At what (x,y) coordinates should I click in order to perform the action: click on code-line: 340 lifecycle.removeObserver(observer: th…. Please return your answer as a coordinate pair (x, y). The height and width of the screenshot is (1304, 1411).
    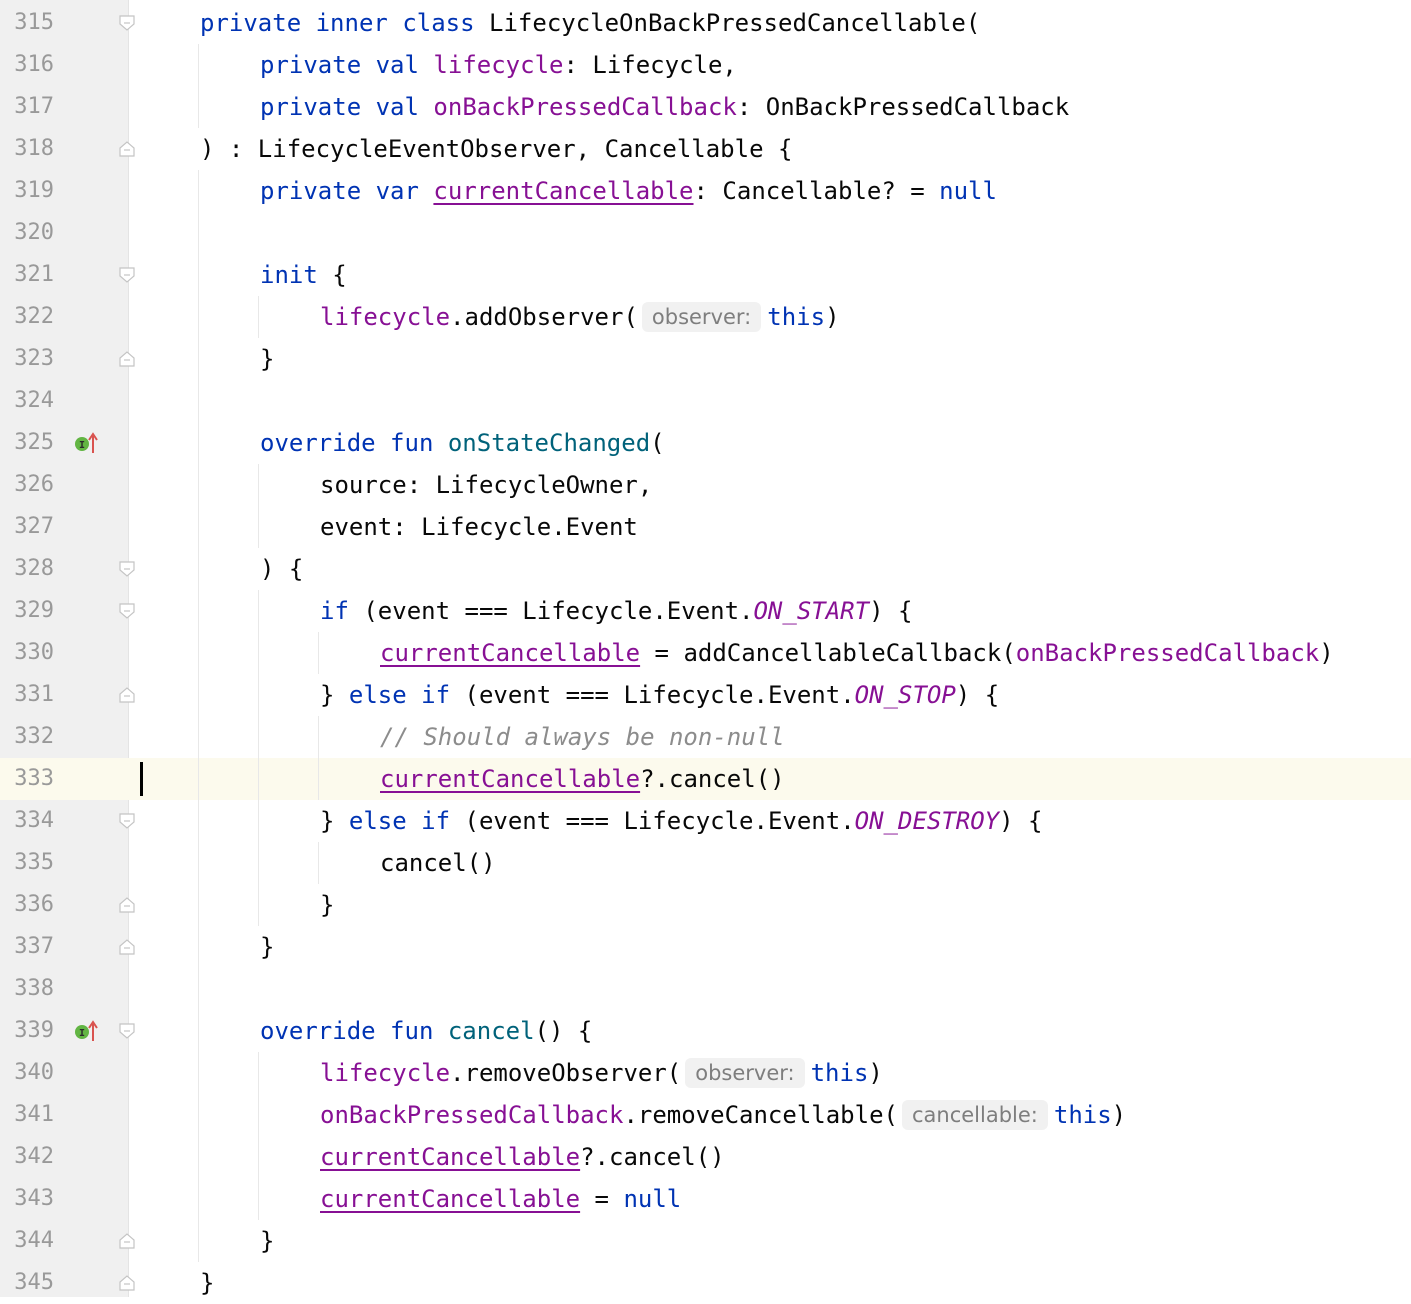
    Looking at the image, I should click on (705, 1073).